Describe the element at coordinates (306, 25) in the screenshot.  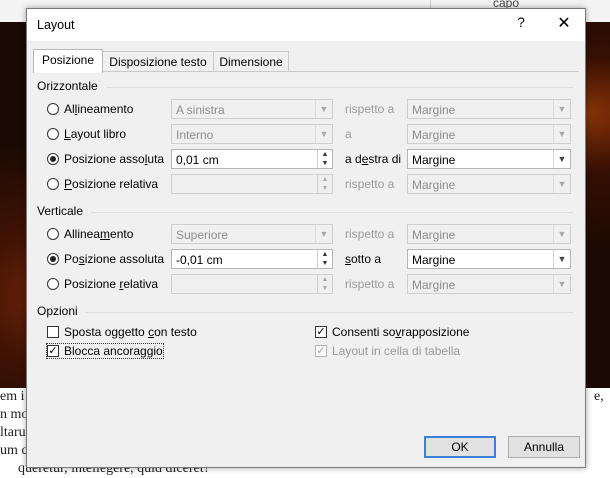
I see `dialog-titlebar: Layout ? ✕` at that location.